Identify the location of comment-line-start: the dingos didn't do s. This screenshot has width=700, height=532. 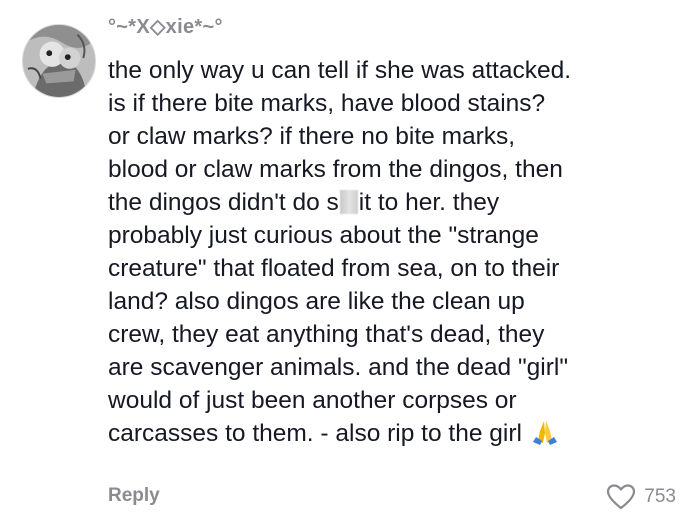
(223, 202).